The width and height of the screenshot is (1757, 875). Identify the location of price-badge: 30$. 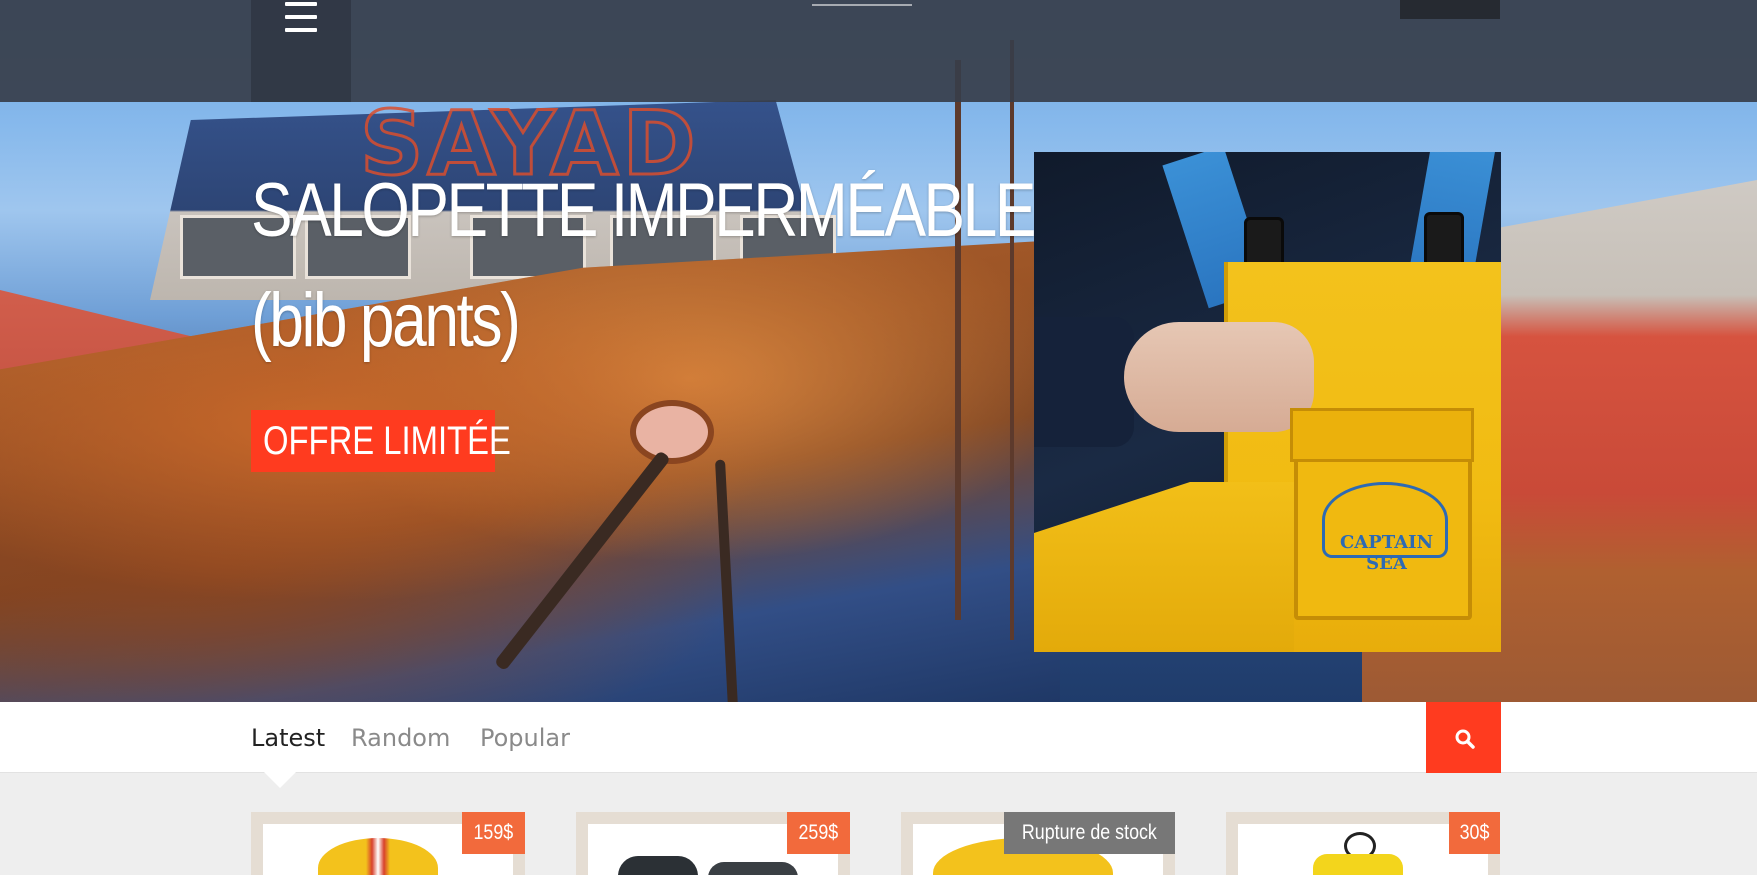
(1474, 833).